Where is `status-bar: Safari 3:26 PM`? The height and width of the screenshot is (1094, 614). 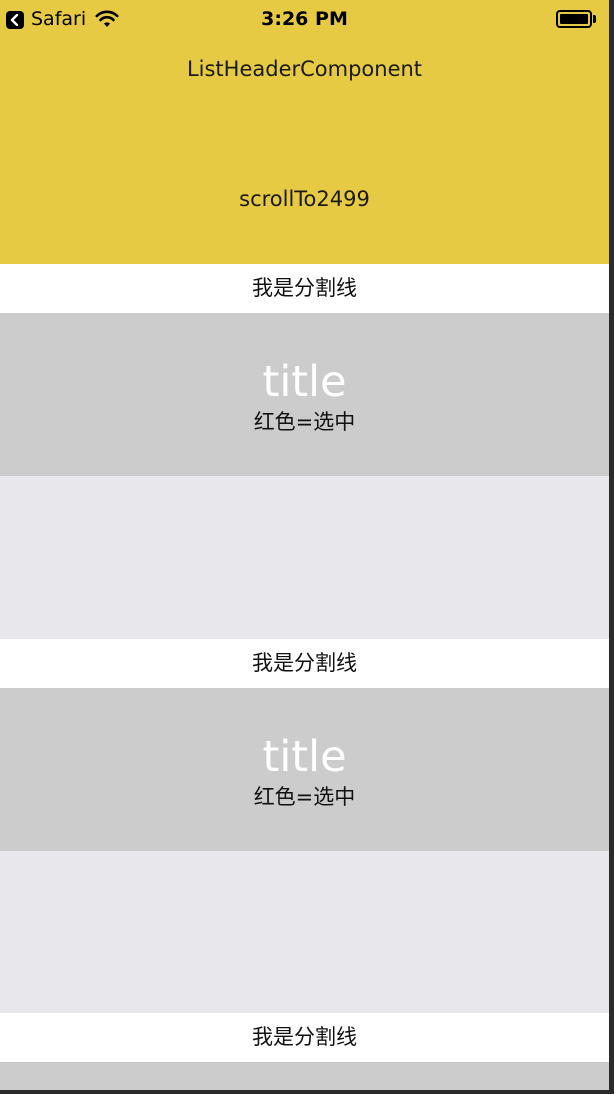
status-bar: Safari 3:26 PM is located at coordinates (304, 20).